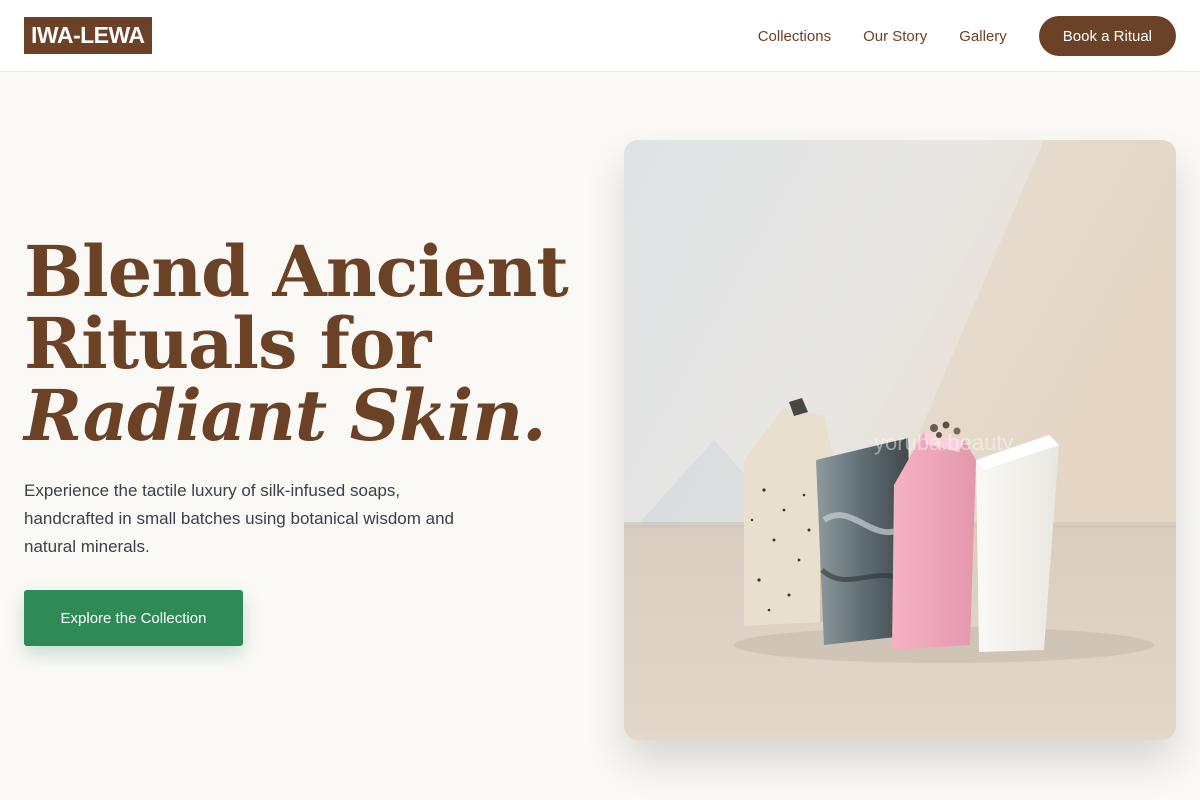  Describe the element at coordinates (133, 618) in the screenshot. I see `explore-collection-button: Explore the Collection` at that location.